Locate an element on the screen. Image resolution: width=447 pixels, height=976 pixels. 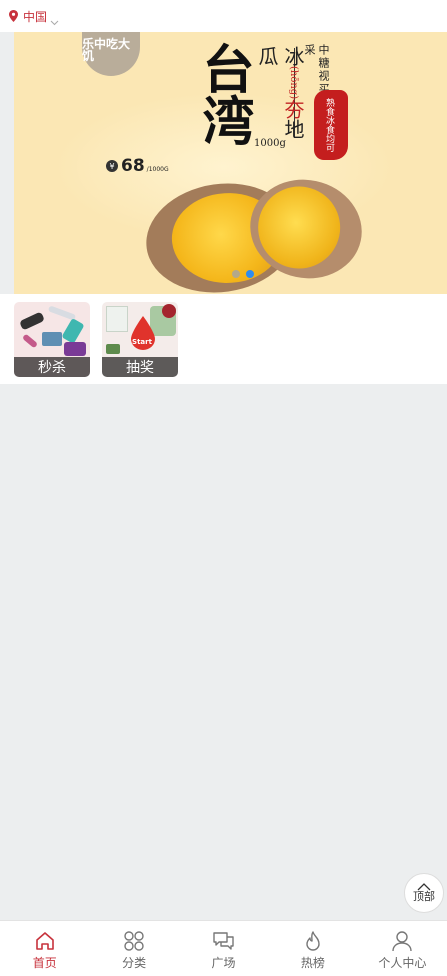
user-icon is located at coordinates (402, 941).